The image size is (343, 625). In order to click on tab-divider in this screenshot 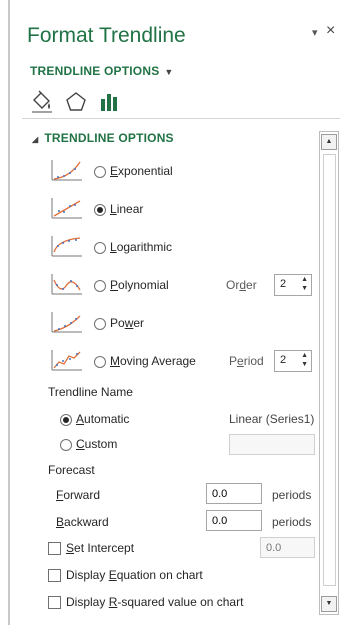, I will do `click(181, 118)`.